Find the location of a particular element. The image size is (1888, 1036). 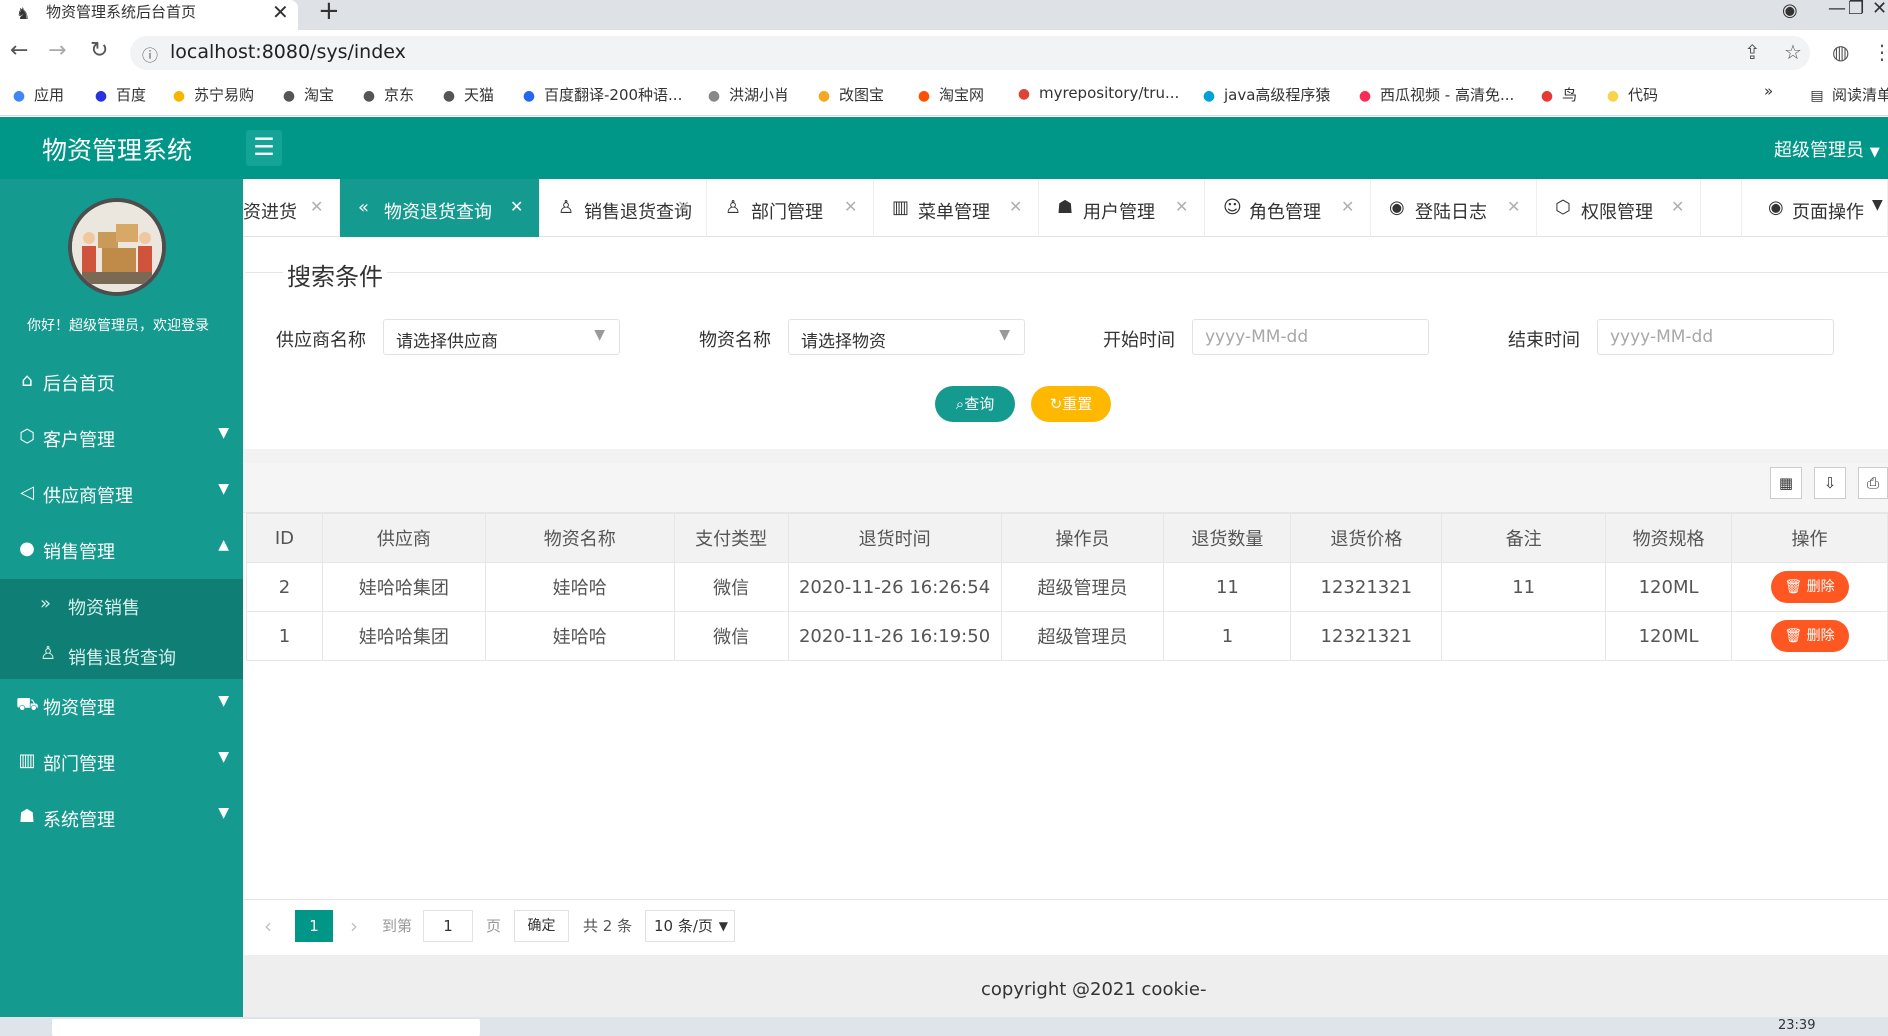

profile-dropdown-icon: ◉ is located at coordinates (1790, 10).